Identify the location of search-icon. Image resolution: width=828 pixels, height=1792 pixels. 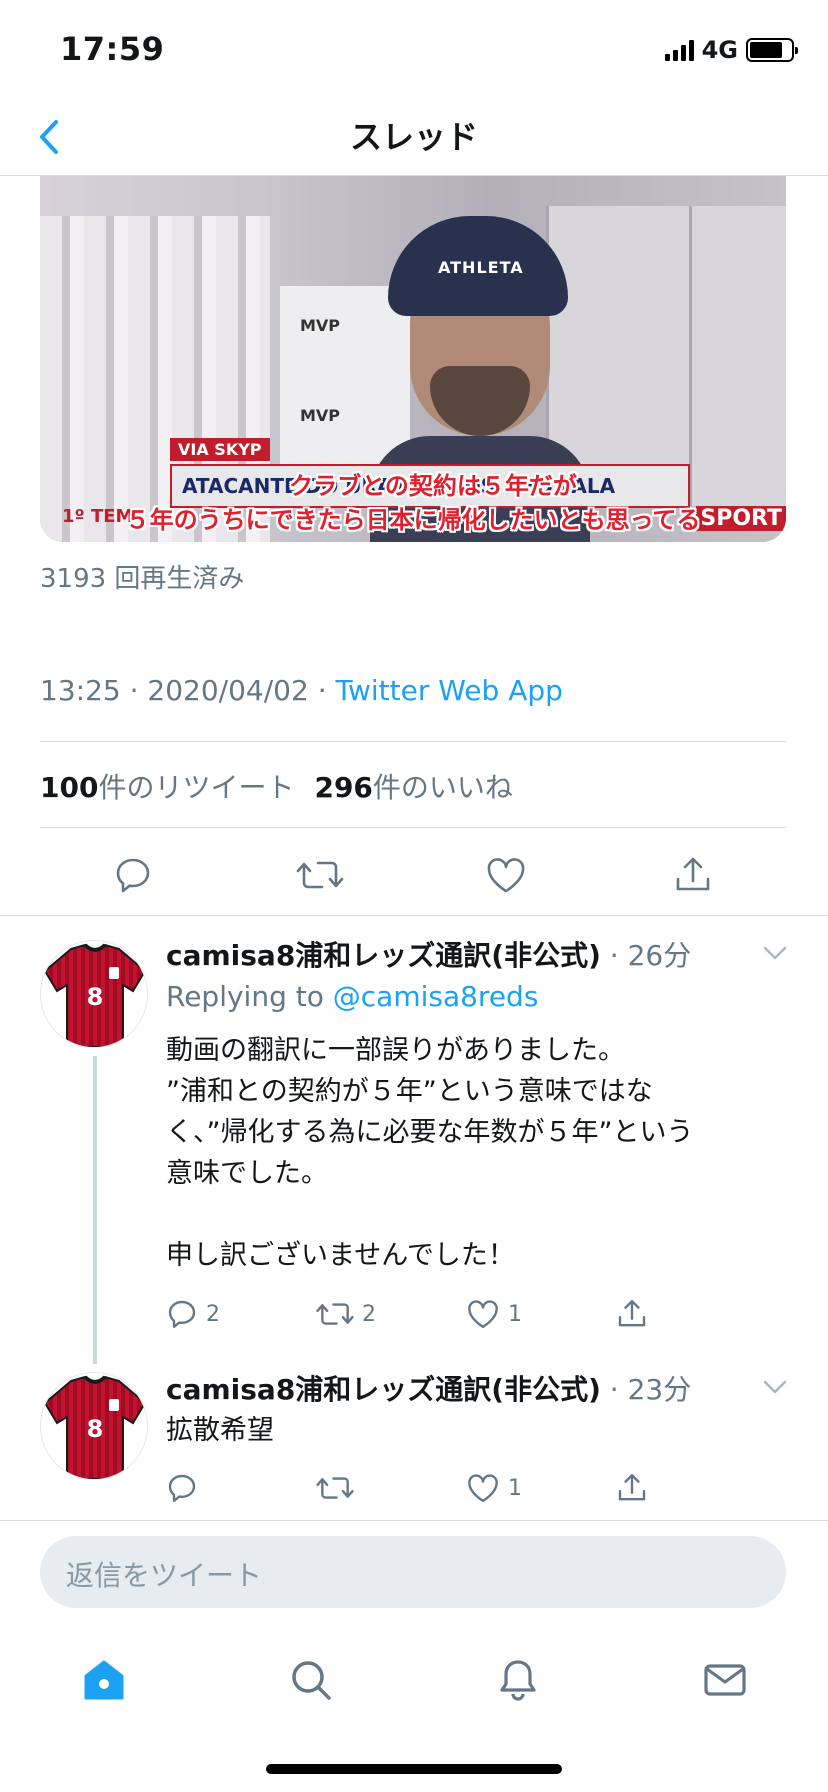
(311, 1680).